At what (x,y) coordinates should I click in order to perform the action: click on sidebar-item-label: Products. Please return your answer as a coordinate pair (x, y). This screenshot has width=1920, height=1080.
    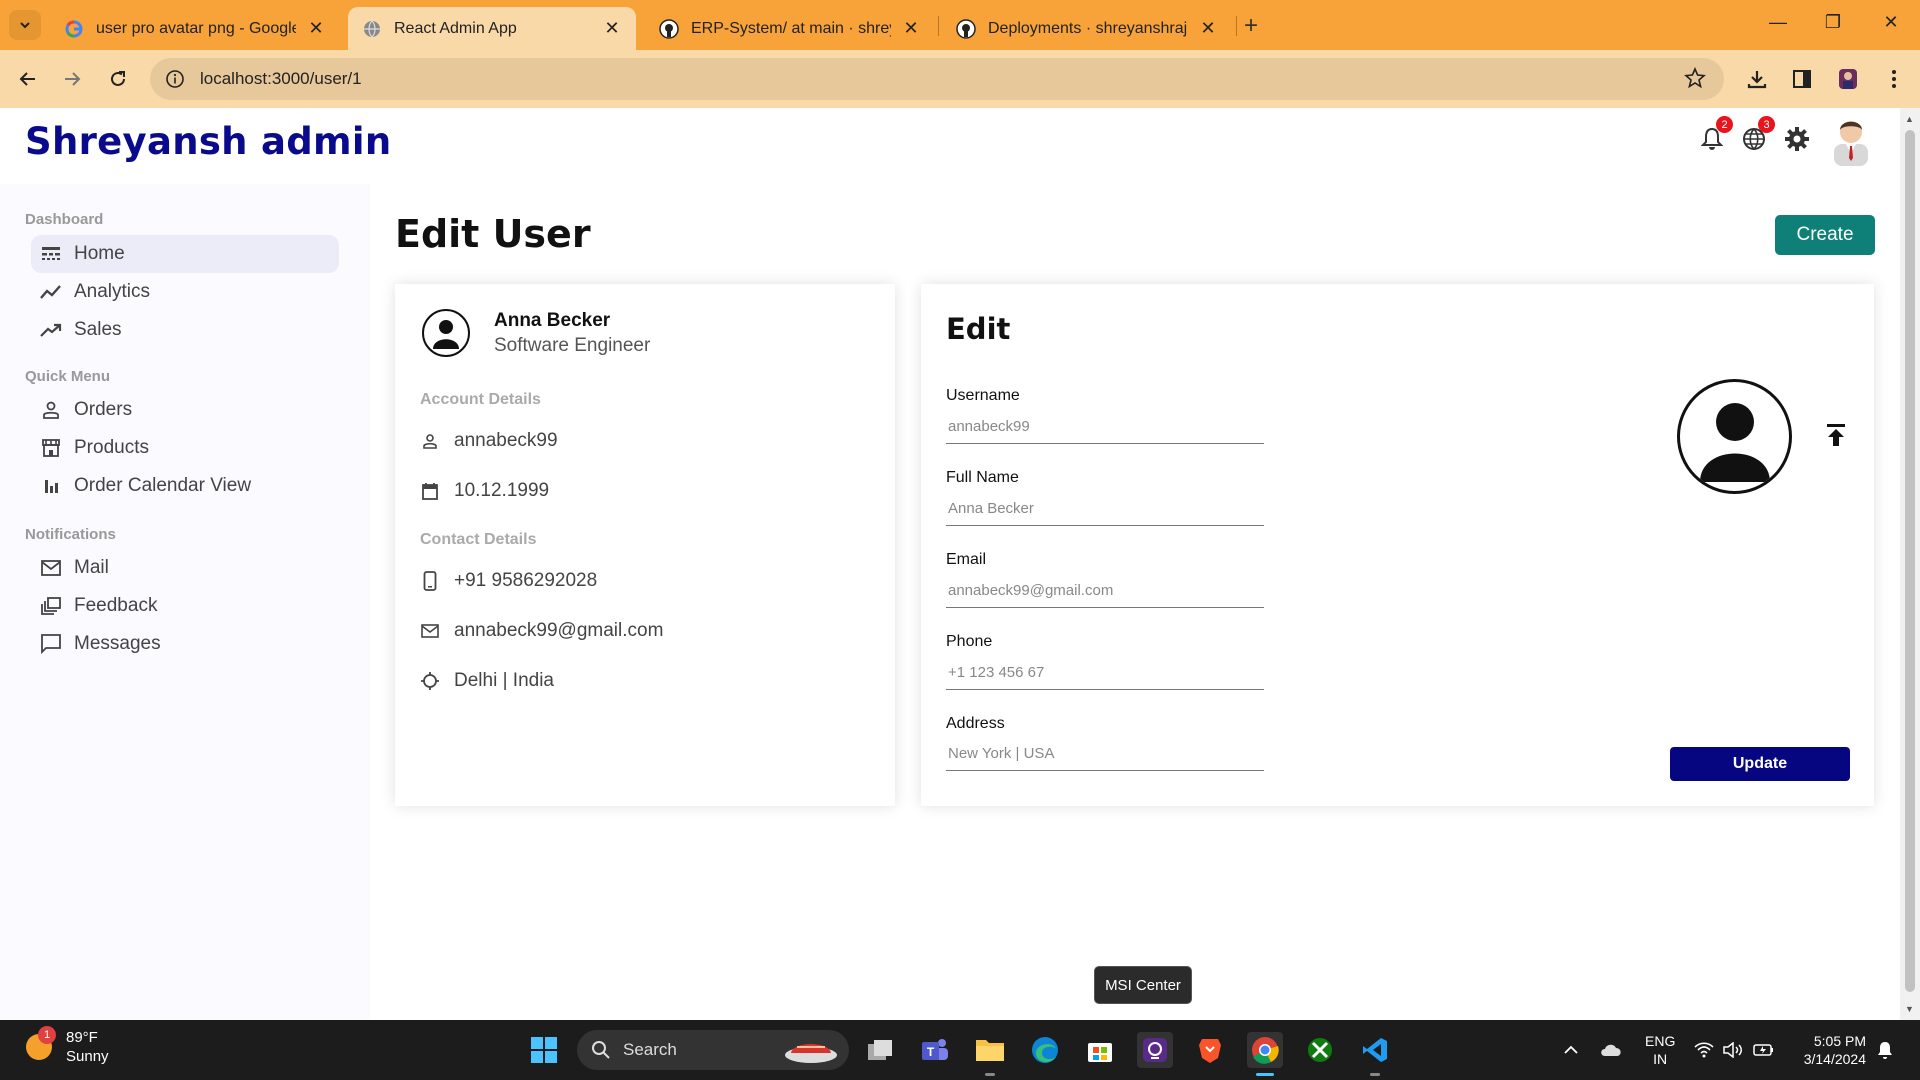
    Looking at the image, I should click on (111, 447).